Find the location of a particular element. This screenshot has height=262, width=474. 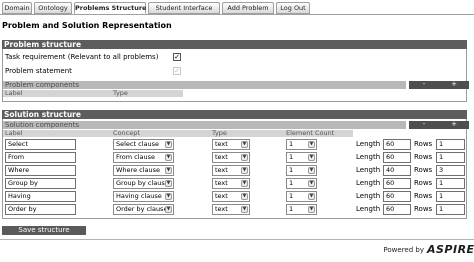

component-label-input: Order by is located at coordinates (40, 209).